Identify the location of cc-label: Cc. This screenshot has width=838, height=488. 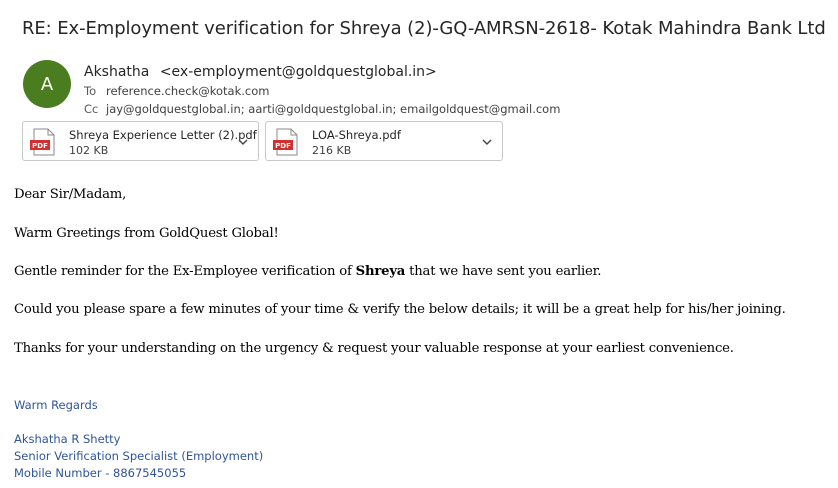
(91, 109).